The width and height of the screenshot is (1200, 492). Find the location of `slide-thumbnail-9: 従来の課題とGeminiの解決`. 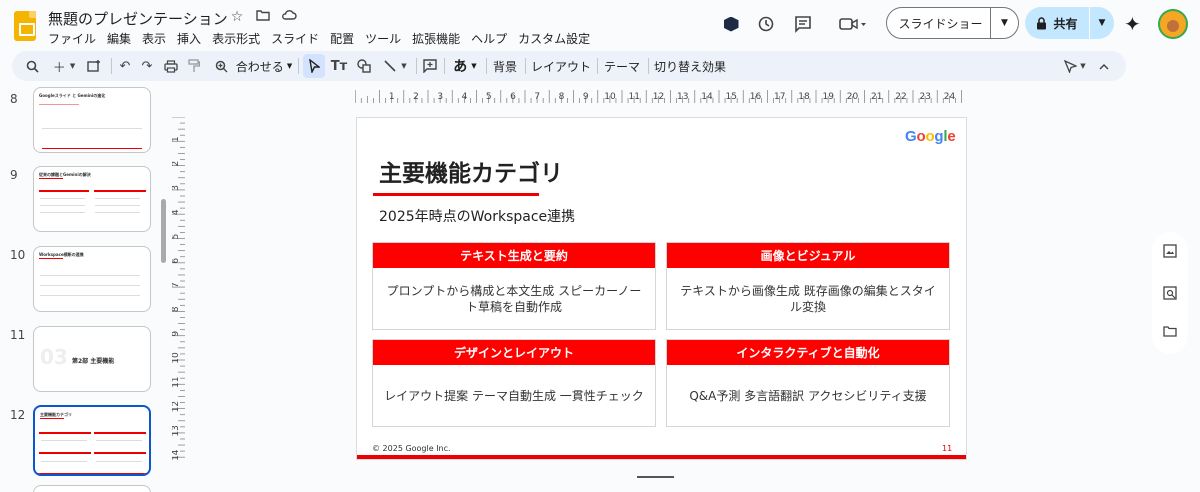

slide-thumbnail-9: 従来の課題とGeminiの解決 is located at coordinates (92, 199).